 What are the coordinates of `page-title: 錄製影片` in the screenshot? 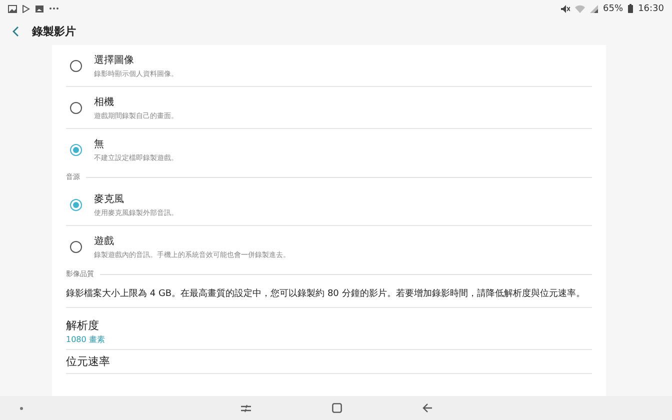 It's located at (54, 31).